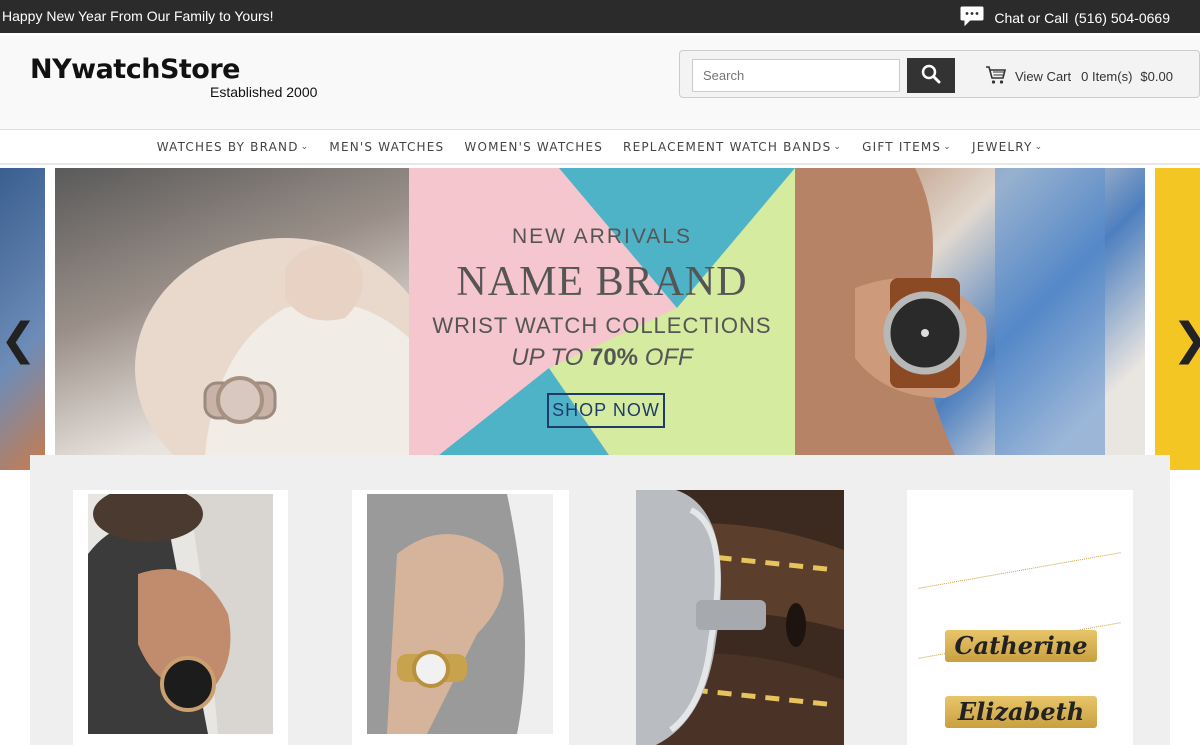  What do you see at coordinates (1021, 646) in the screenshot?
I see `nameplate-catherine: Catherine` at bounding box center [1021, 646].